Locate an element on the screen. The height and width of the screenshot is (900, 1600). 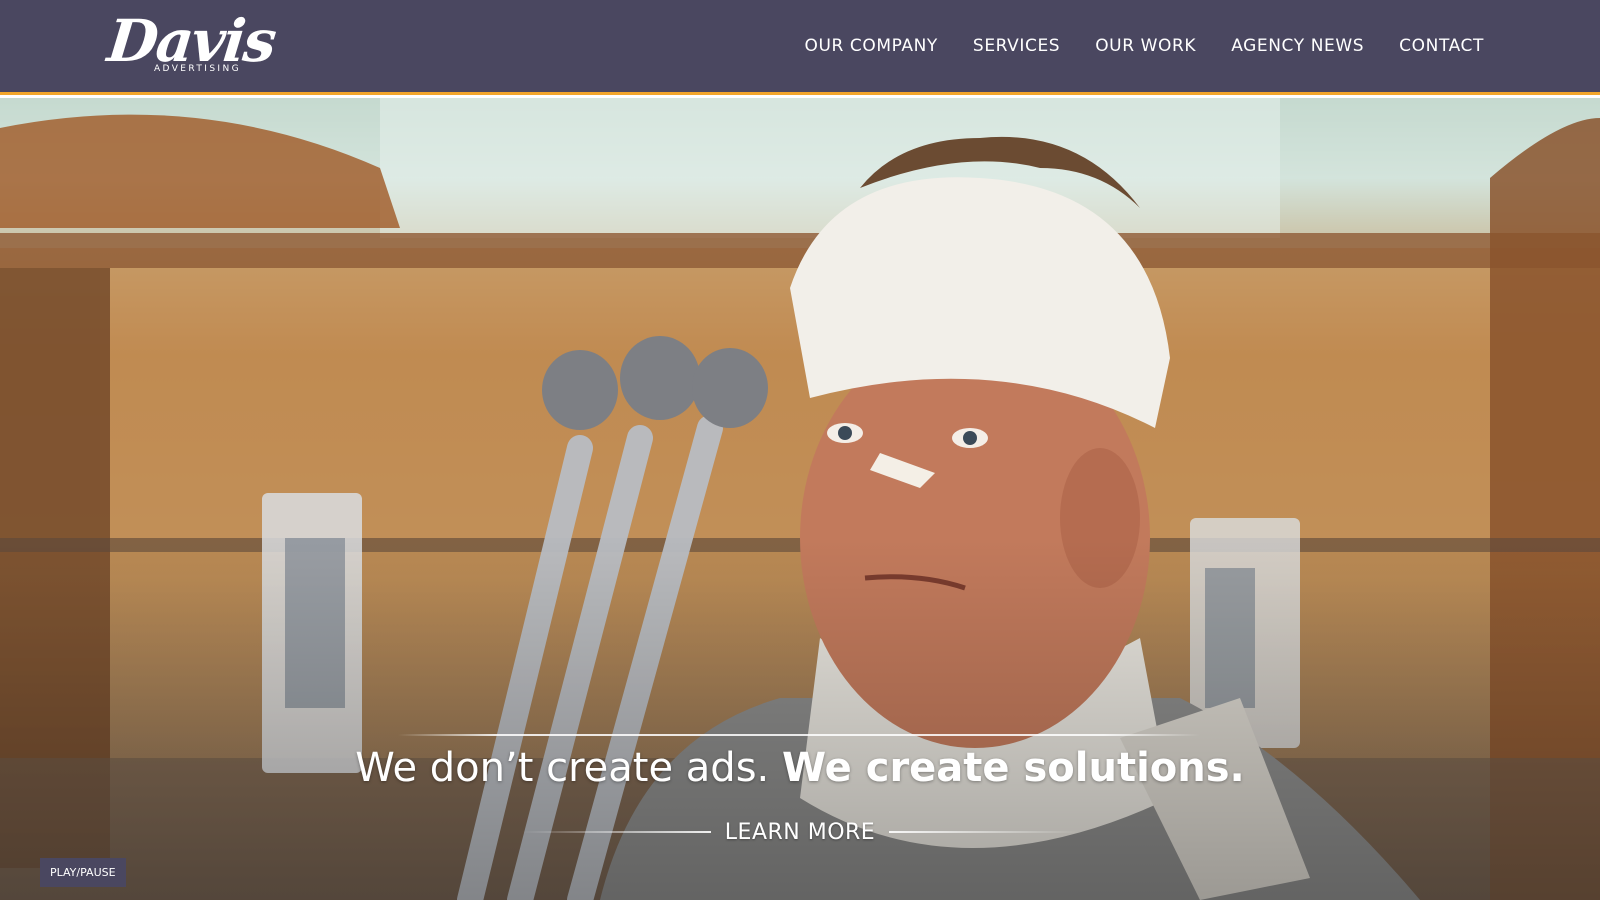
nav-item-our-company: OUR COMPANY is located at coordinates (870, 46).